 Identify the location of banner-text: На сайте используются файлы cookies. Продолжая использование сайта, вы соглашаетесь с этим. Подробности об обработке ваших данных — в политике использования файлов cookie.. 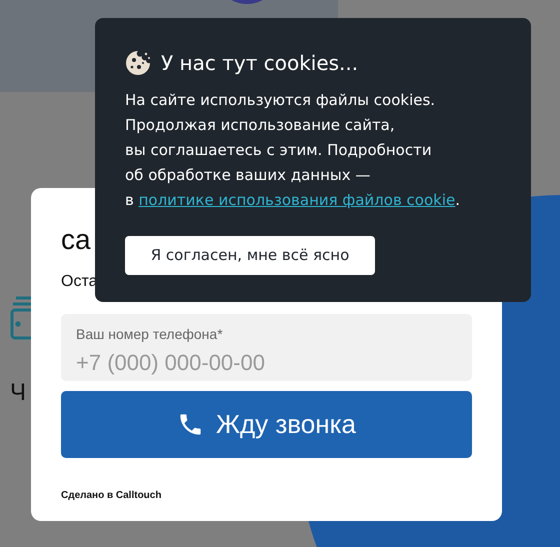
(293, 150).